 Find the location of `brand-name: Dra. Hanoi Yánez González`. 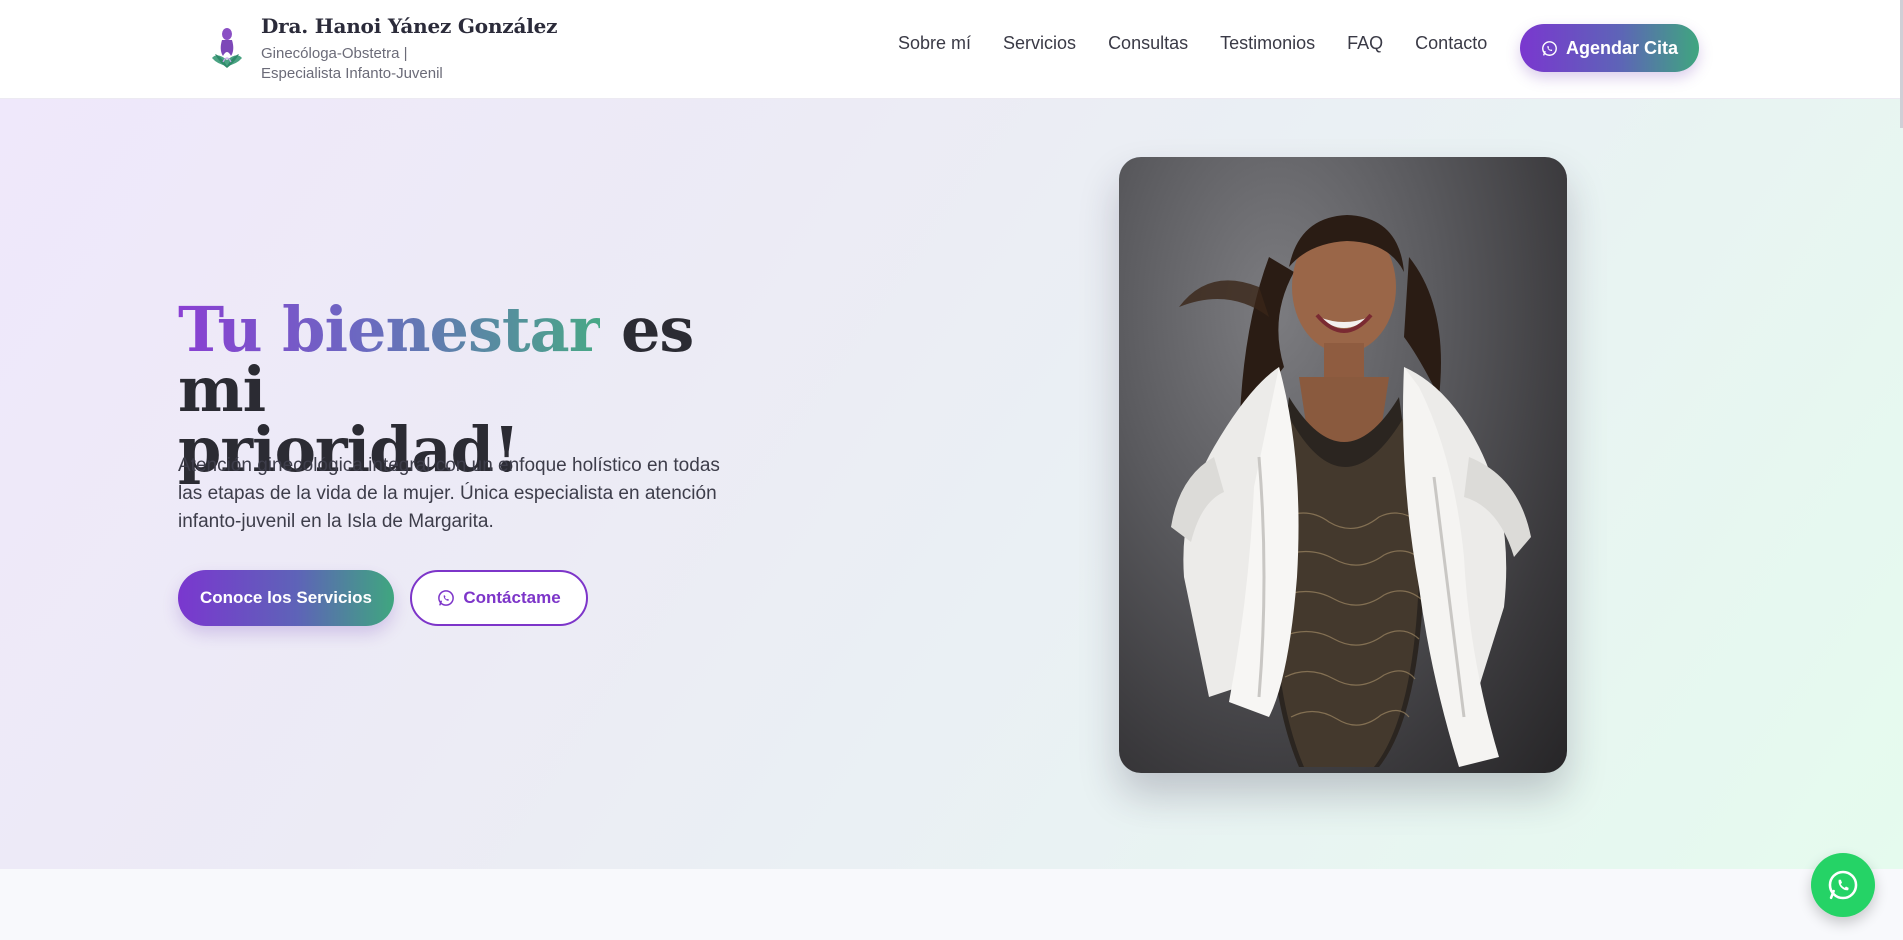

brand-name: Dra. Hanoi Yánez González is located at coordinates (409, 26).